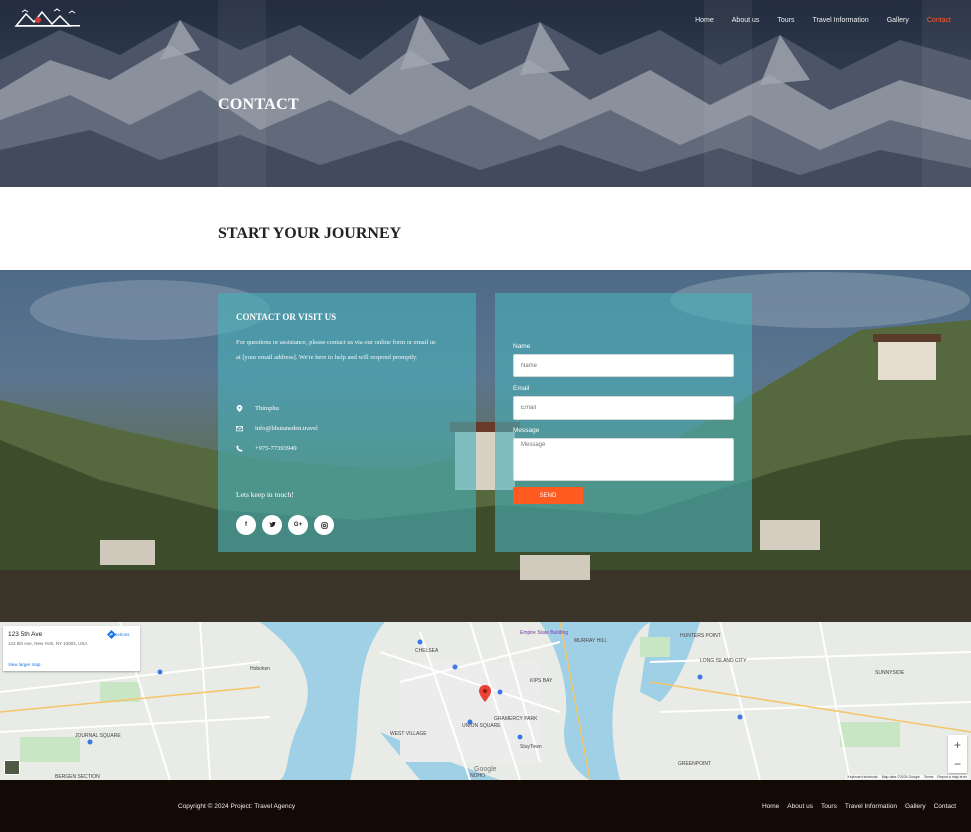  What do you see at coordinates (25, 634) in the screenshot?
I see `map-address-title: 123 5th Ave` at bounding box center [25, 634].